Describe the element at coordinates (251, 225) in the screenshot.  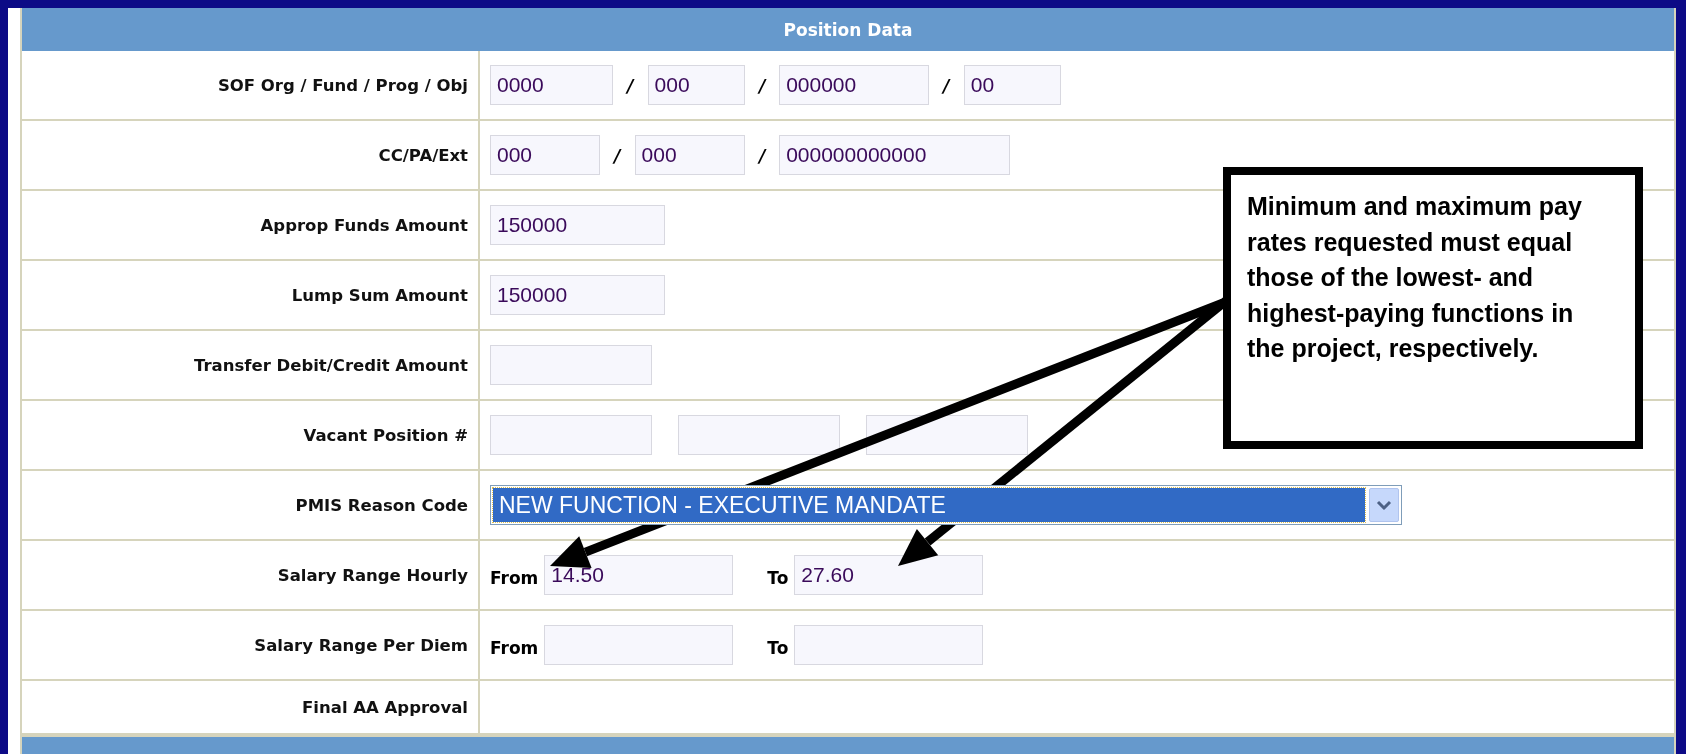
I see `field-label: Approp Funds Amount` at that location.